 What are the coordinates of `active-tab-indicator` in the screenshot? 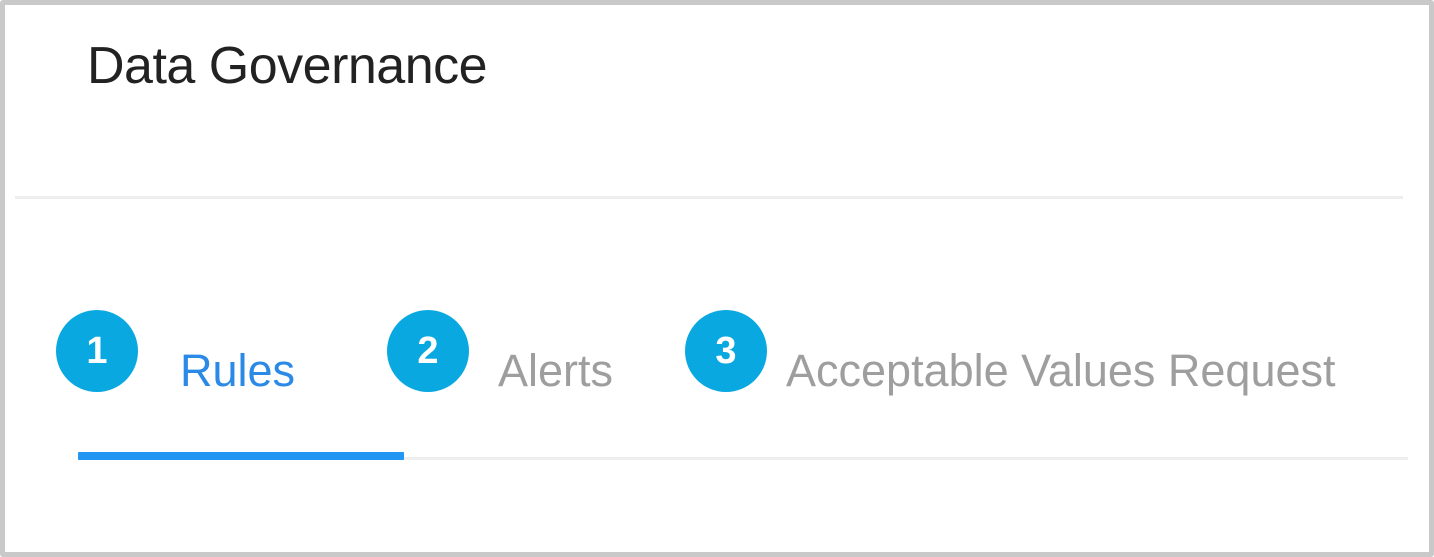 It's located at (241, 456).